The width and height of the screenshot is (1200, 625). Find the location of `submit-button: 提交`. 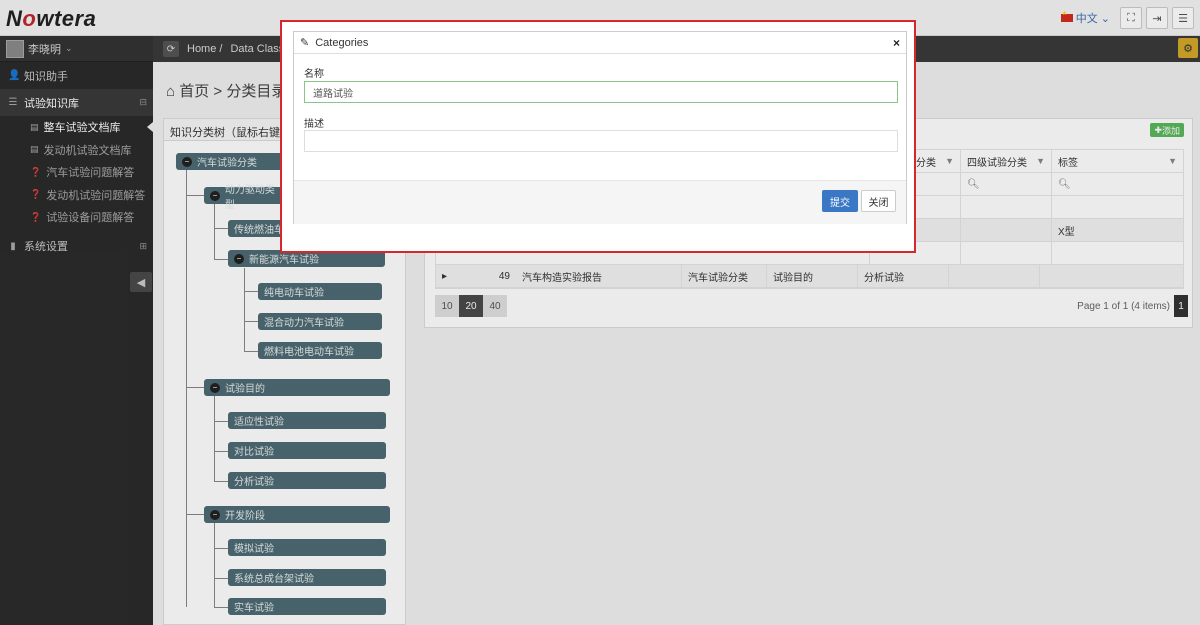

submit-button: 提交 is located at coordinates (840, 201).